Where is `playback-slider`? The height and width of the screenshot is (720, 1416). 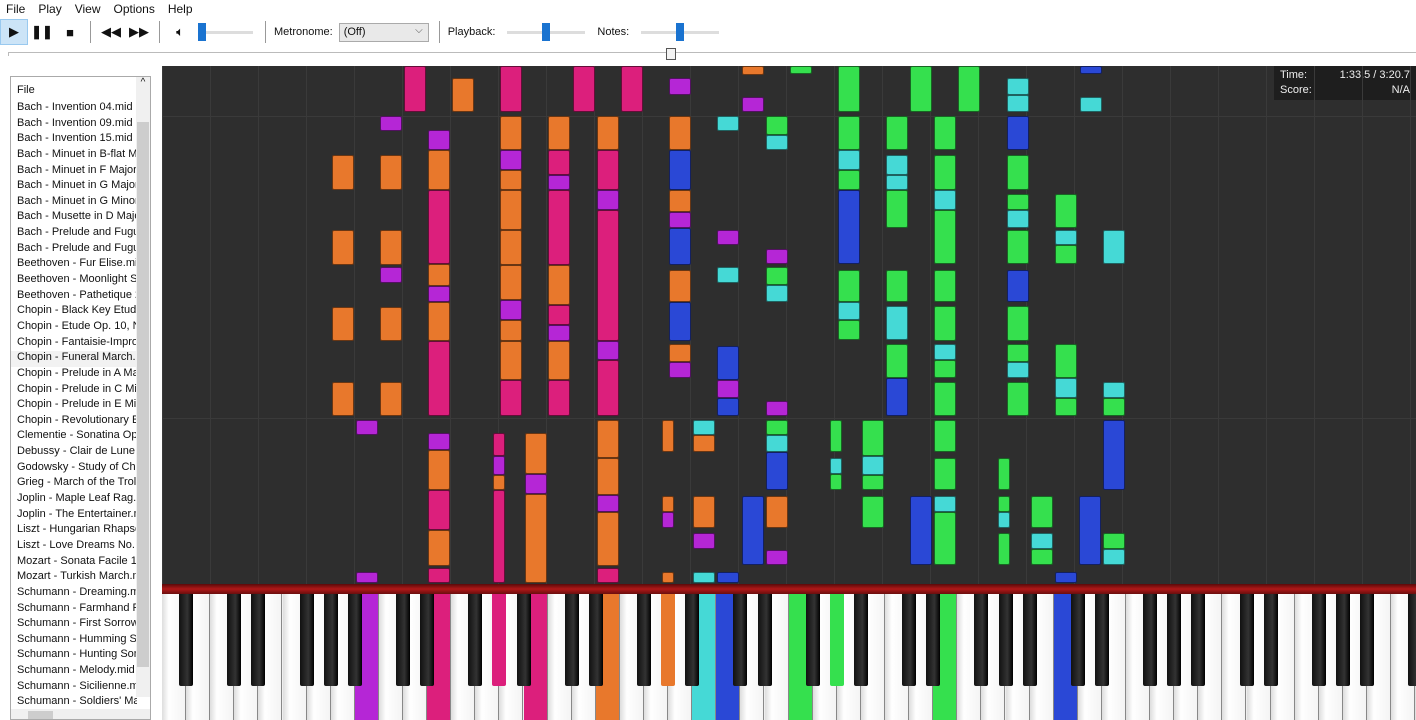 playback-slider is located at coordinates (546, 32).